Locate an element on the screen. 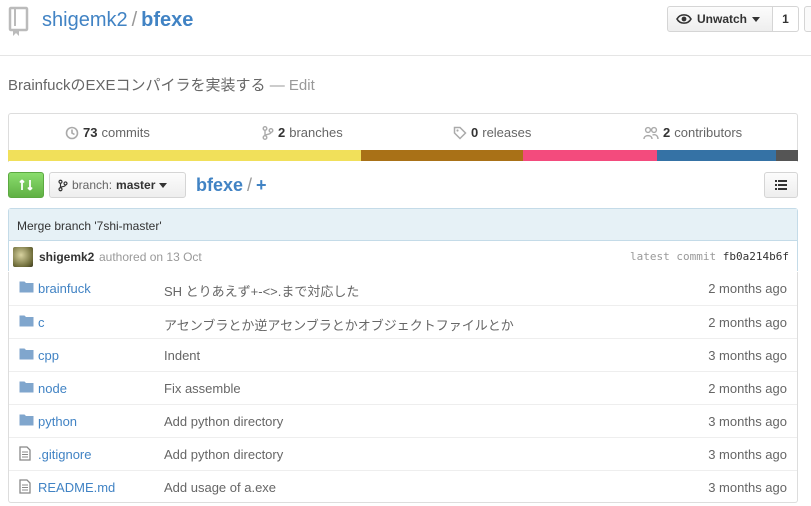 Image resolution: width=811 pixels, height=506 pixels. history-icon is located at coordinates (72, 133).